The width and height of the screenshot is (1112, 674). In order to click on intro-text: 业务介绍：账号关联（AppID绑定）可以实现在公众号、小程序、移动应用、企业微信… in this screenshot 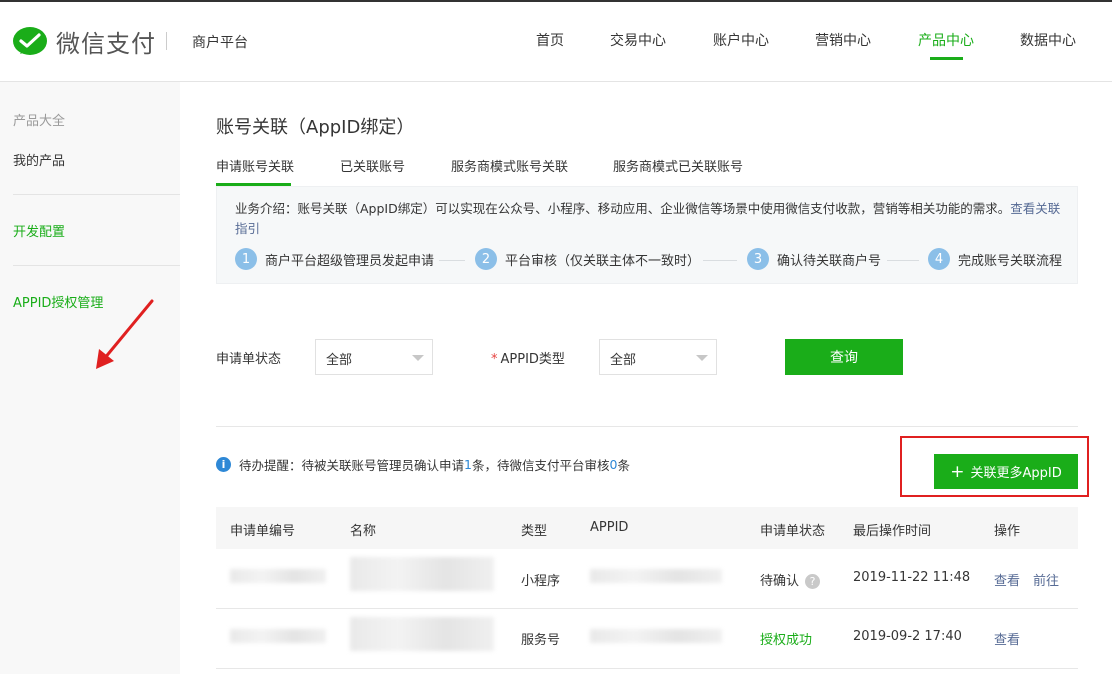, I will do `click(650, 219)`.